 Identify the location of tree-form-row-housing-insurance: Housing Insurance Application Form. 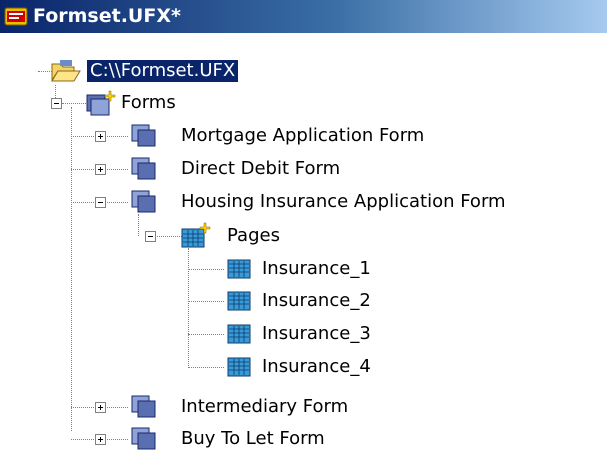
(303, 203).